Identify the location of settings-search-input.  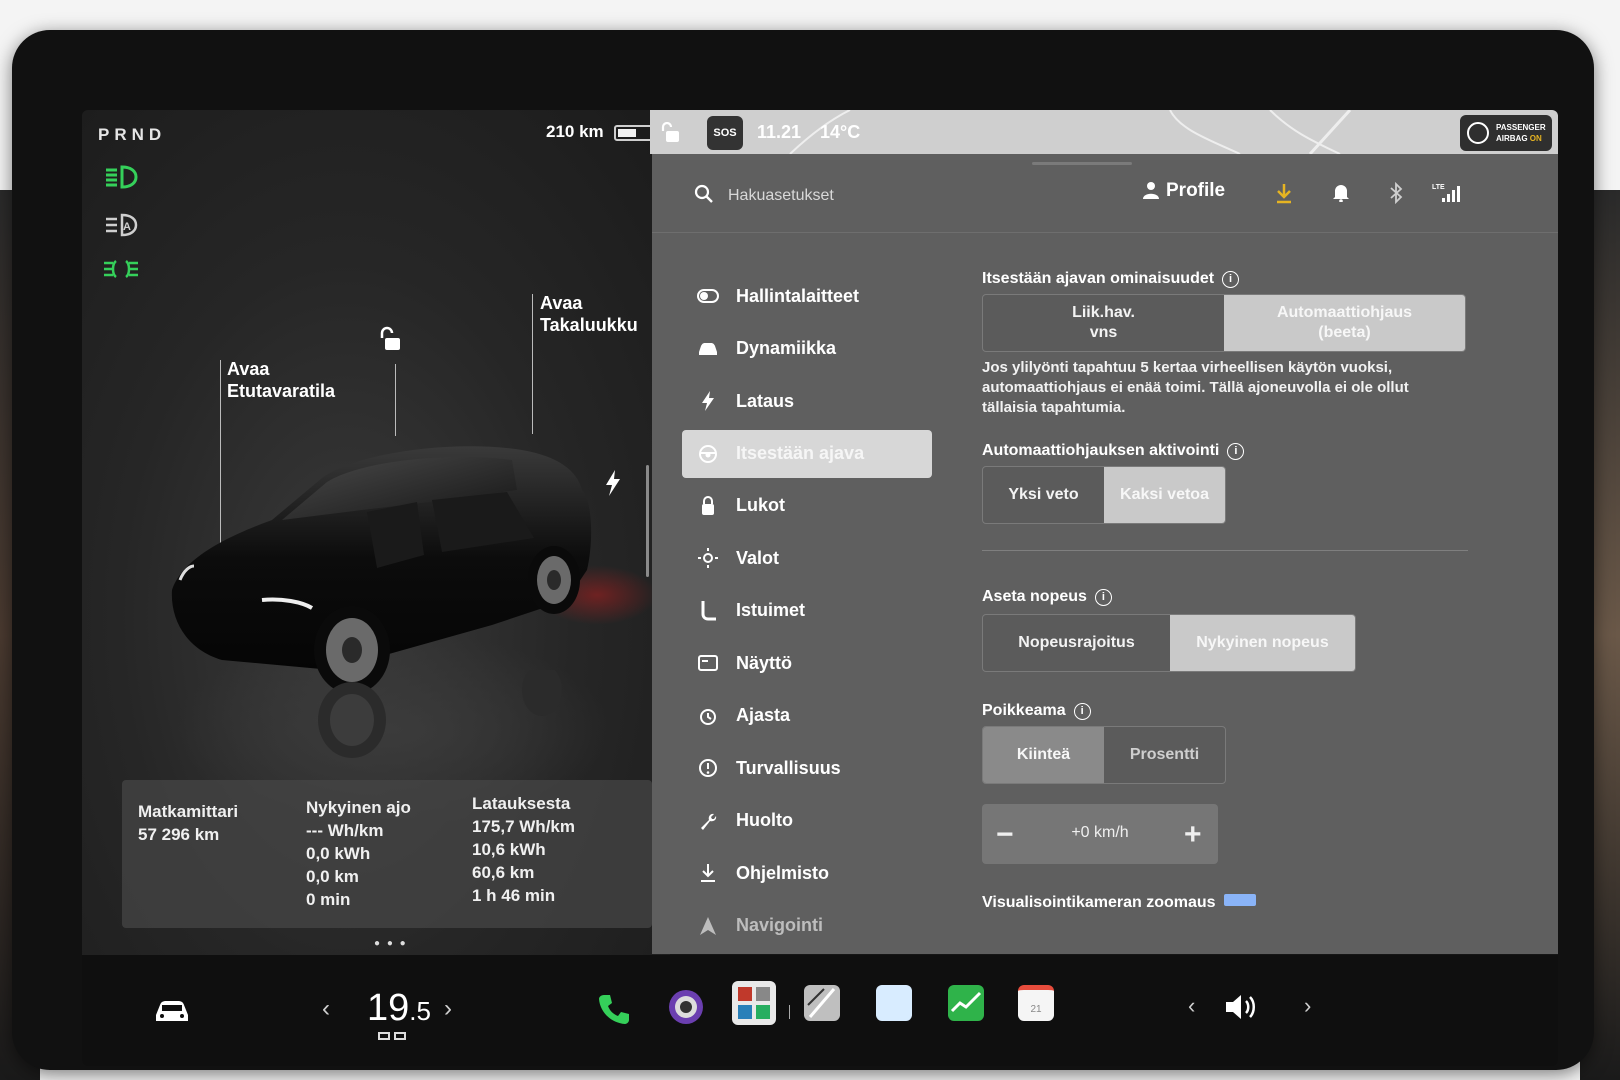
(908, 196).